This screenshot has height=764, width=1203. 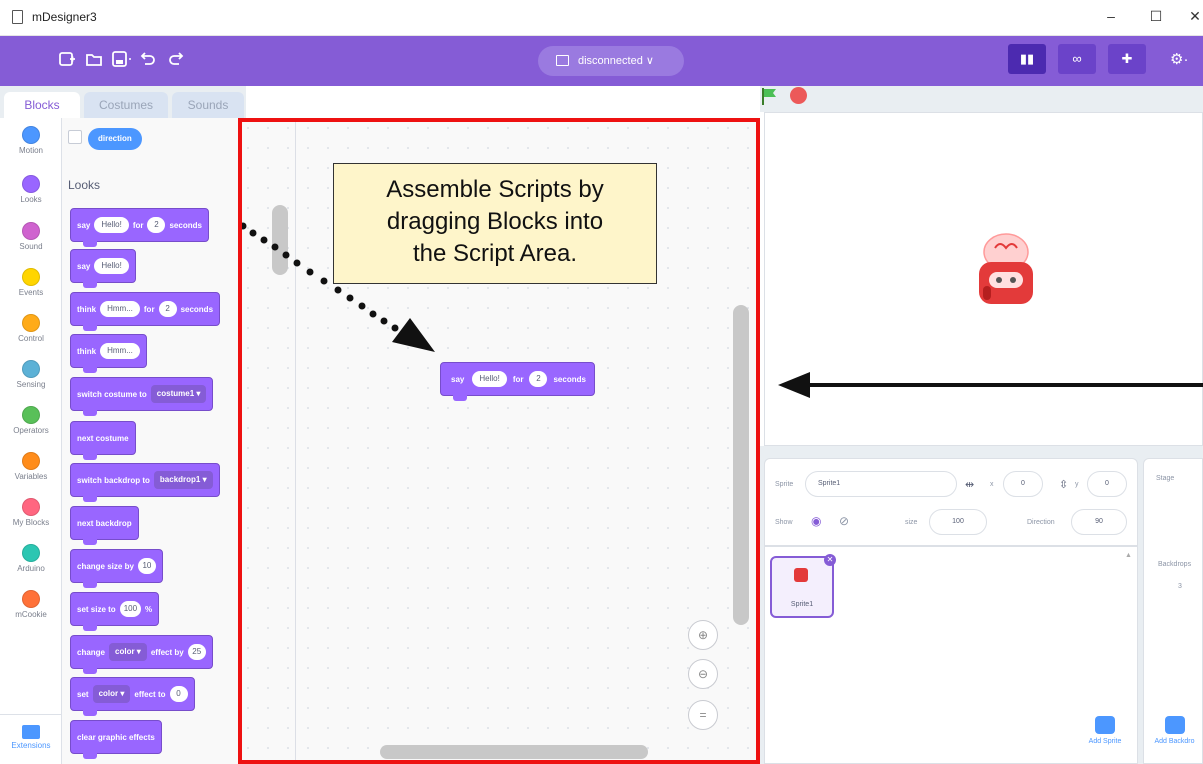 I want to click on sprite-name-input: Sprite1, so click(x=881, y=484).